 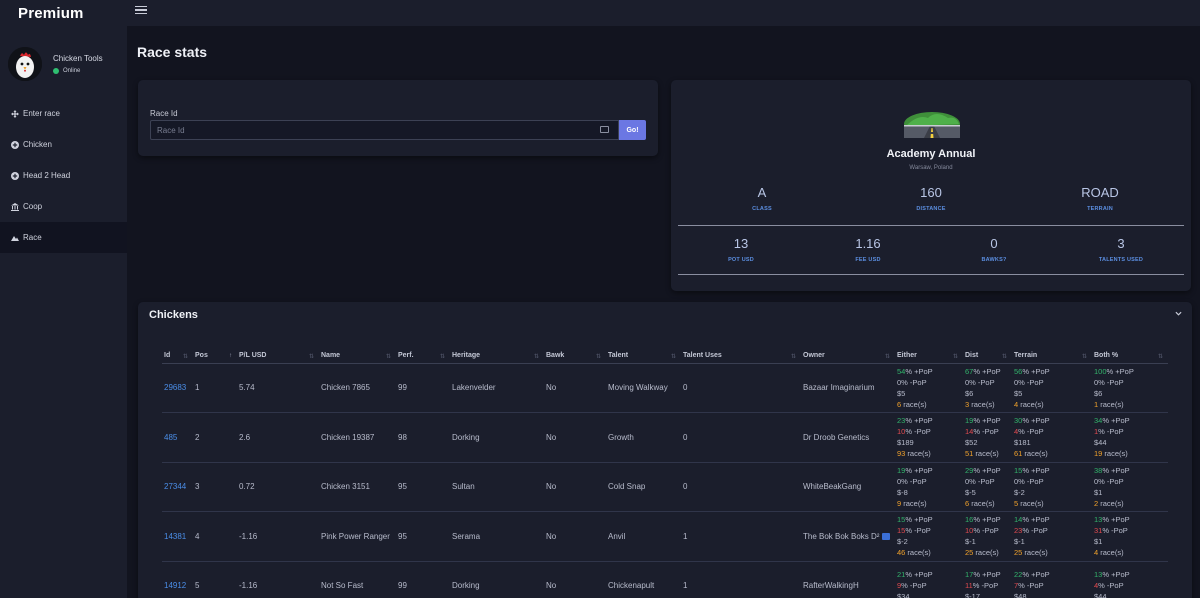 What do you see at coordinates (929, 388) in the screenshot?
I see `stat-either: 54% +PoP 0% -PoP $5 6 race(s)` at bounding box center [929, 388].